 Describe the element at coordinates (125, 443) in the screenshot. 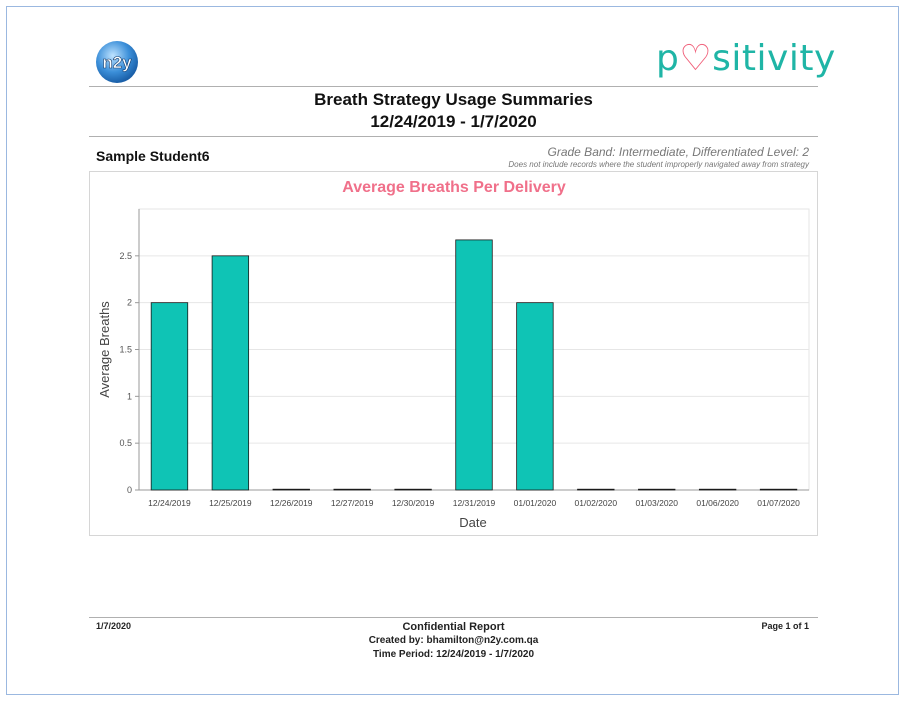

I see `y-tick-label: 0.5` at that location.